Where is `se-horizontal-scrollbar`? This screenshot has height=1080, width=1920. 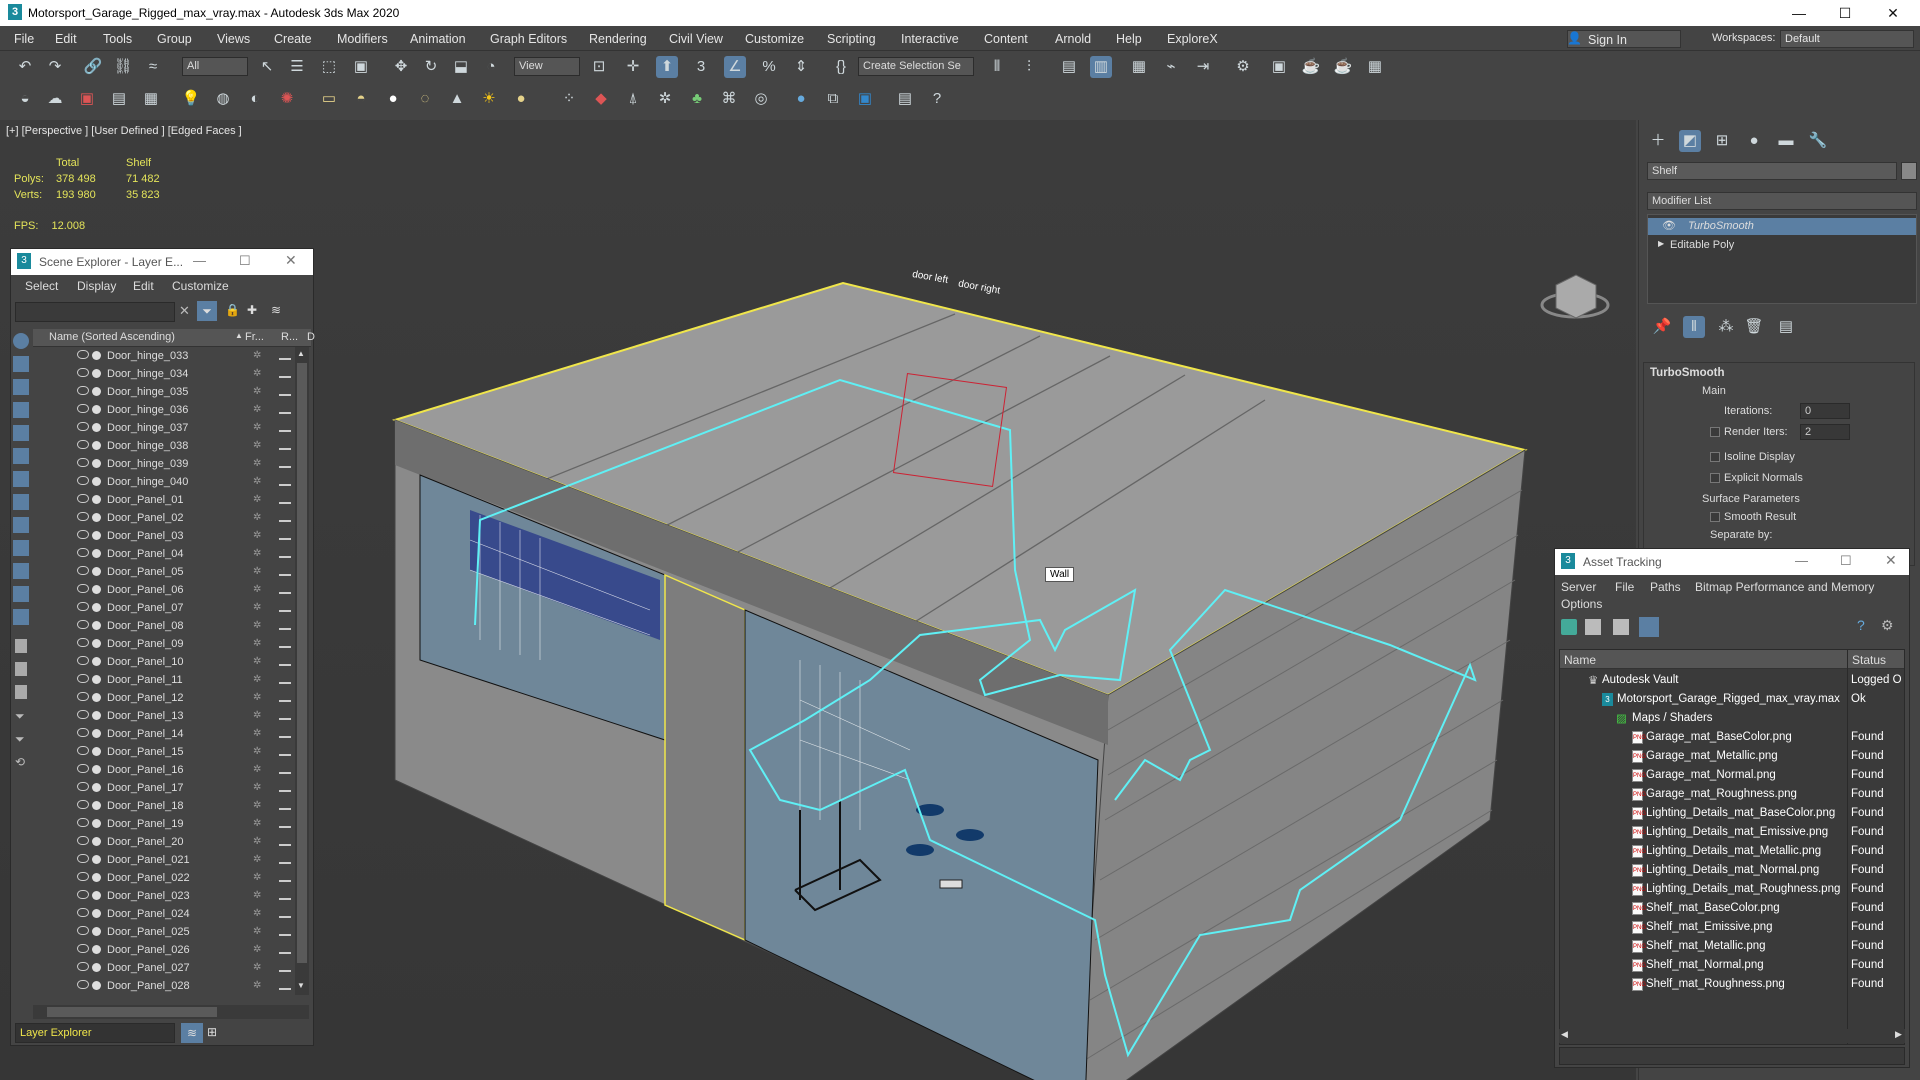
se-horizontal-scrollbar is located at coordinates (171, 1012).